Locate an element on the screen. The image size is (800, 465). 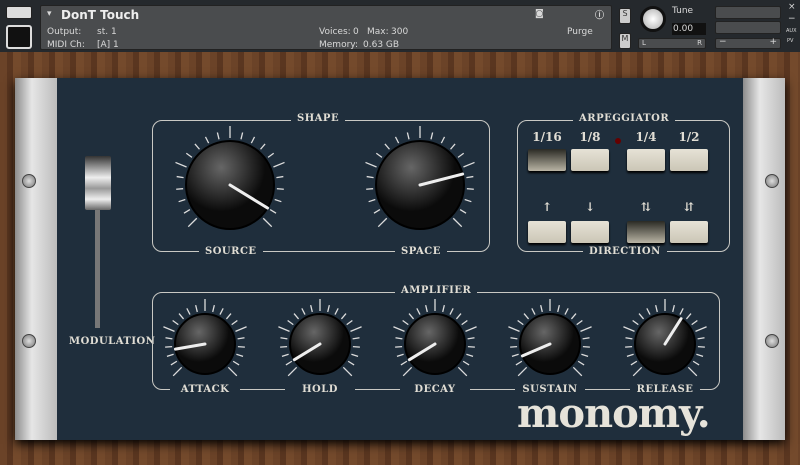
output-label: Output: is located at coordinates (64, 32).